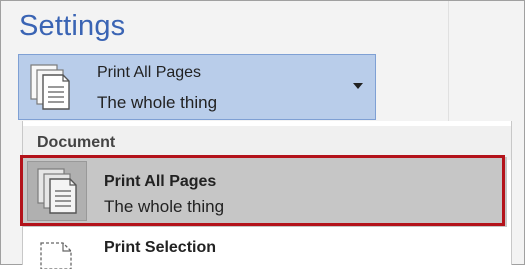 The width and height of the screenshot is (525, 269). What do you see at coordinates (76, 142) in the screenshot?
I see `group-label-document: Document` at bounding box center [76, 142].